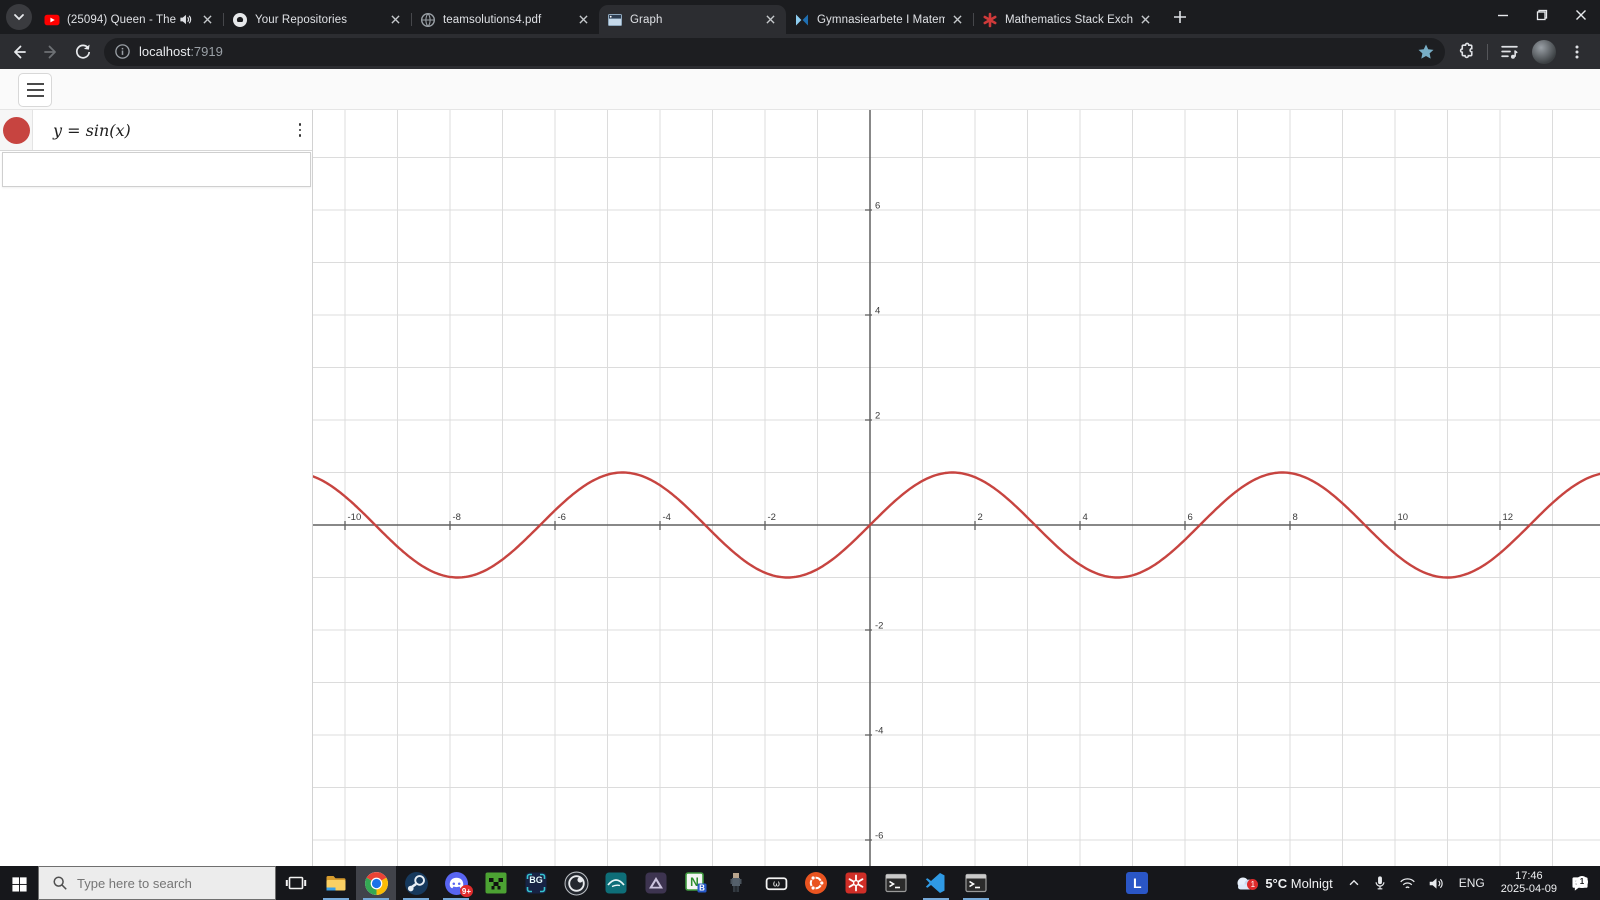  I want to click on expression-kebab-icon, so click(300, 130).